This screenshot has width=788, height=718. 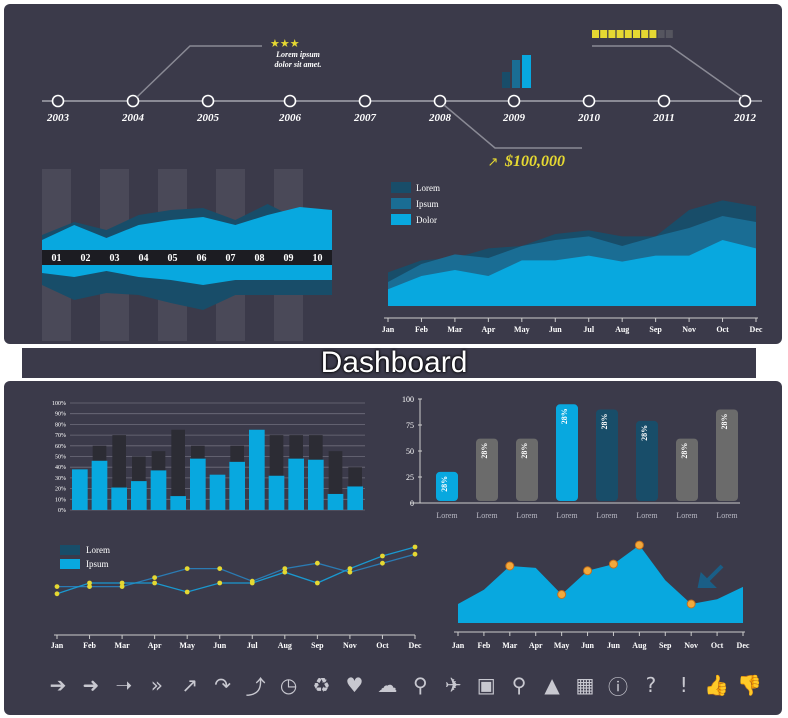 What do you see at coordinates (133, 118) in the screenshot?
I see `timeline-year-label: 2004` at bounding box center [133, 118].